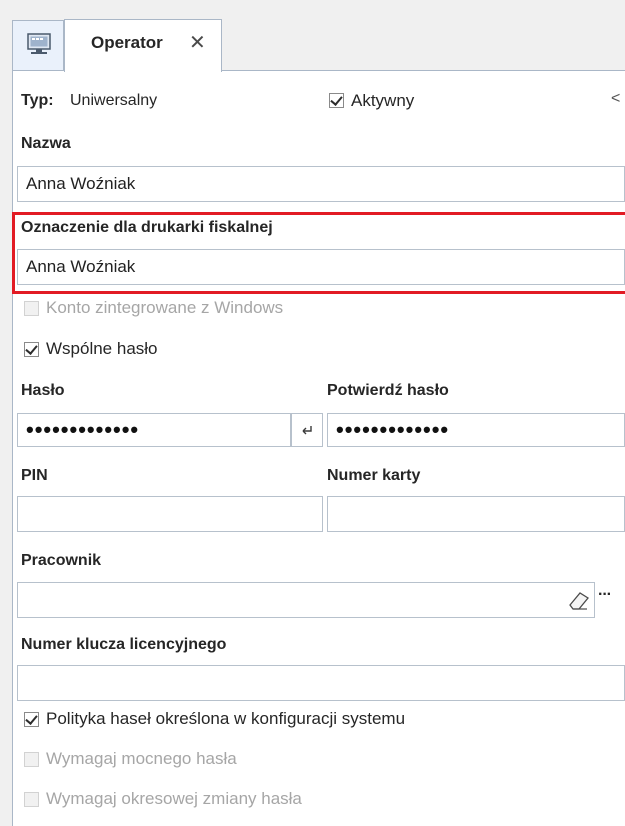  What do you see at coordinates (197, 42) in the screenshot?
I see `close-icon: ✕` at bounding box center [197, 42].